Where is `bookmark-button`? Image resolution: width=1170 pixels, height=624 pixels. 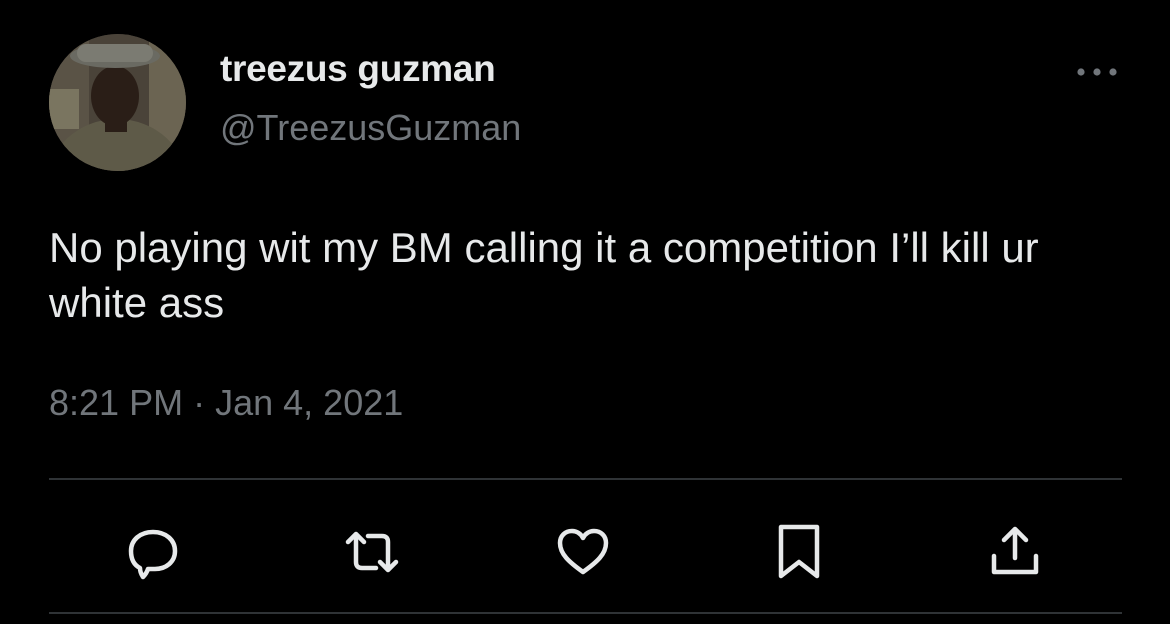
bookmark-button is located at coordinates (799, 552).